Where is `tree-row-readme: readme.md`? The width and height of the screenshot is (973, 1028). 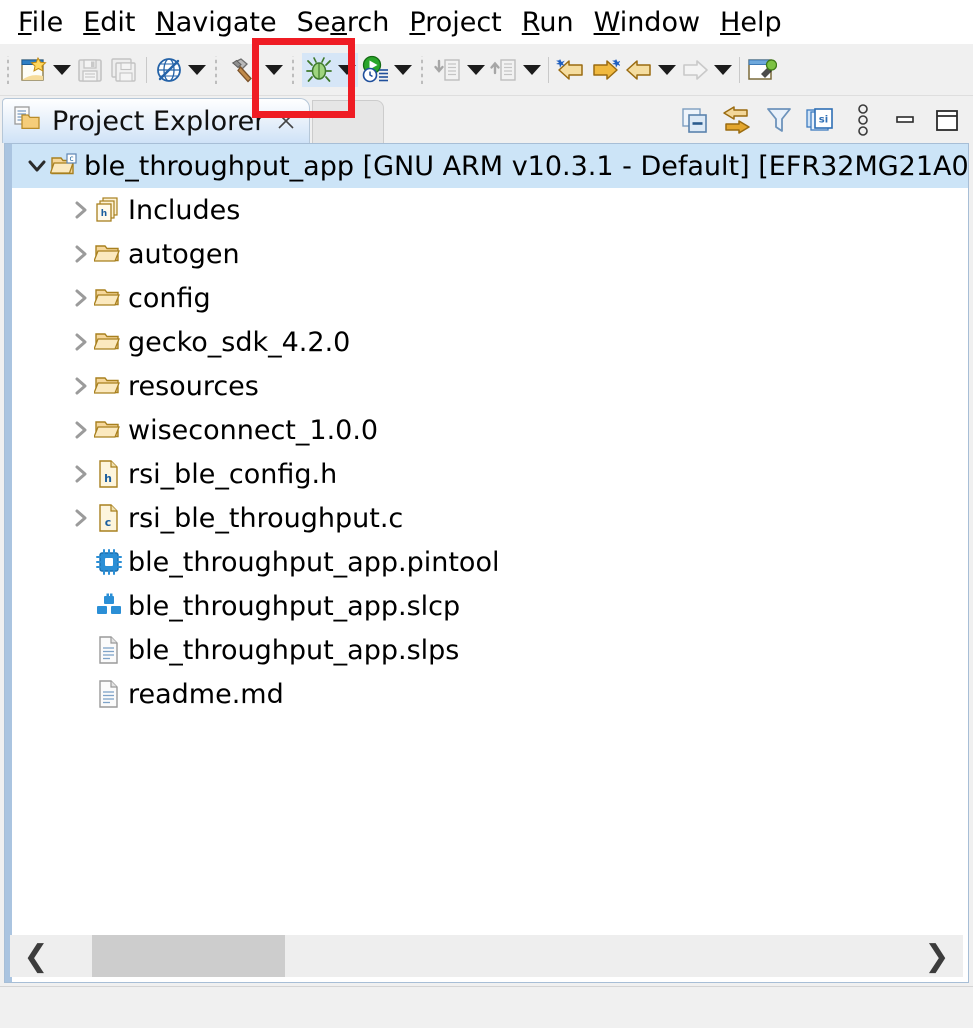
tree-row-readme: readme.md is located at coordinates (490, 694).